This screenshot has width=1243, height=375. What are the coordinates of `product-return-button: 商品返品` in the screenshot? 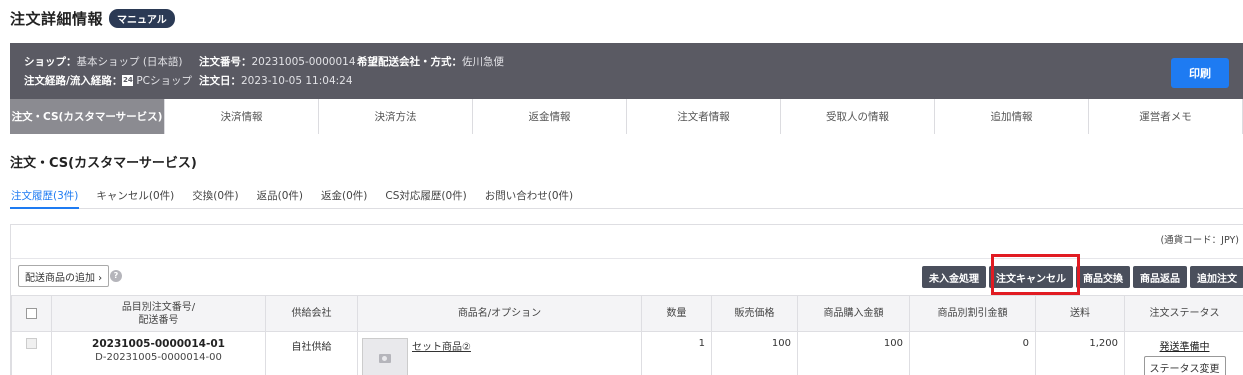 It's located at (1160, 277).